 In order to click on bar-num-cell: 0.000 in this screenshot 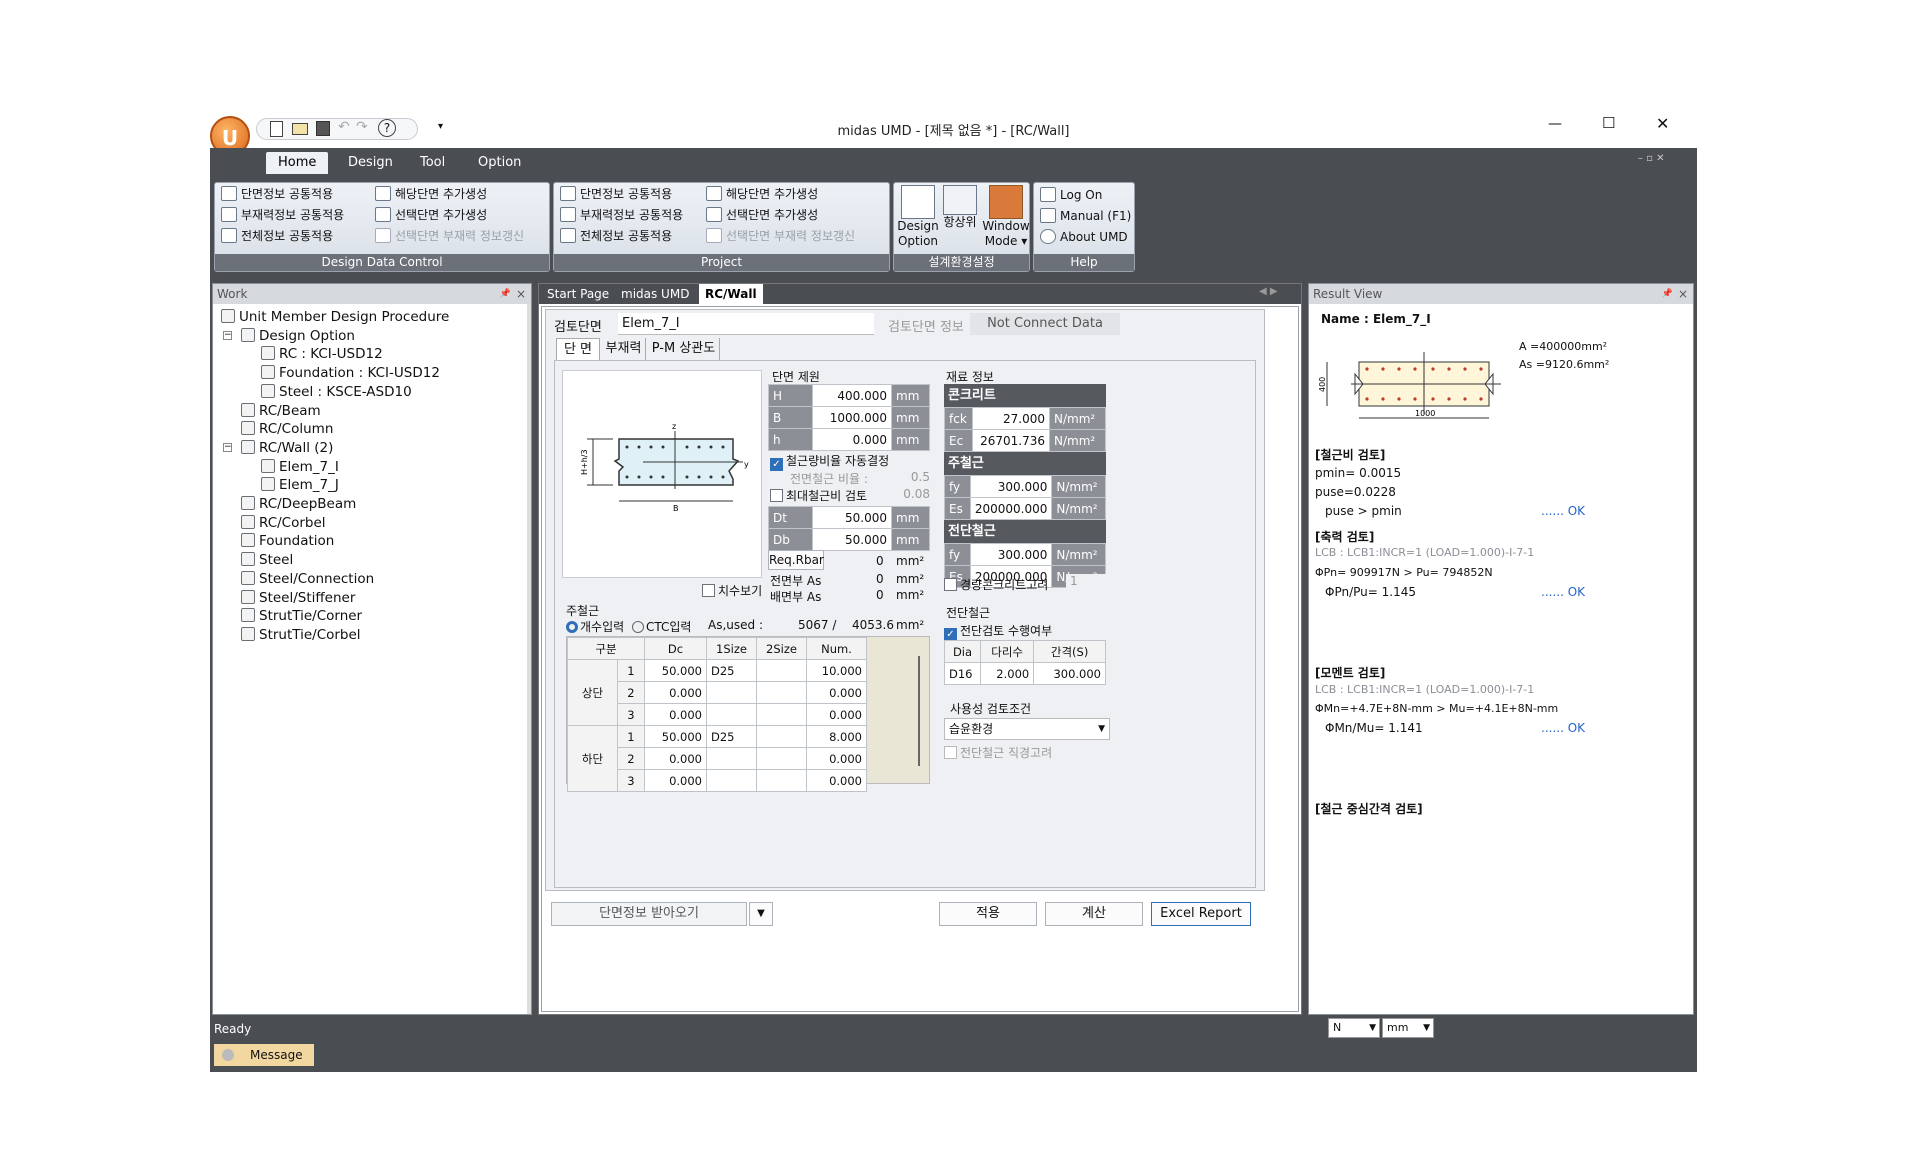, I will do `click(836, 692)`.